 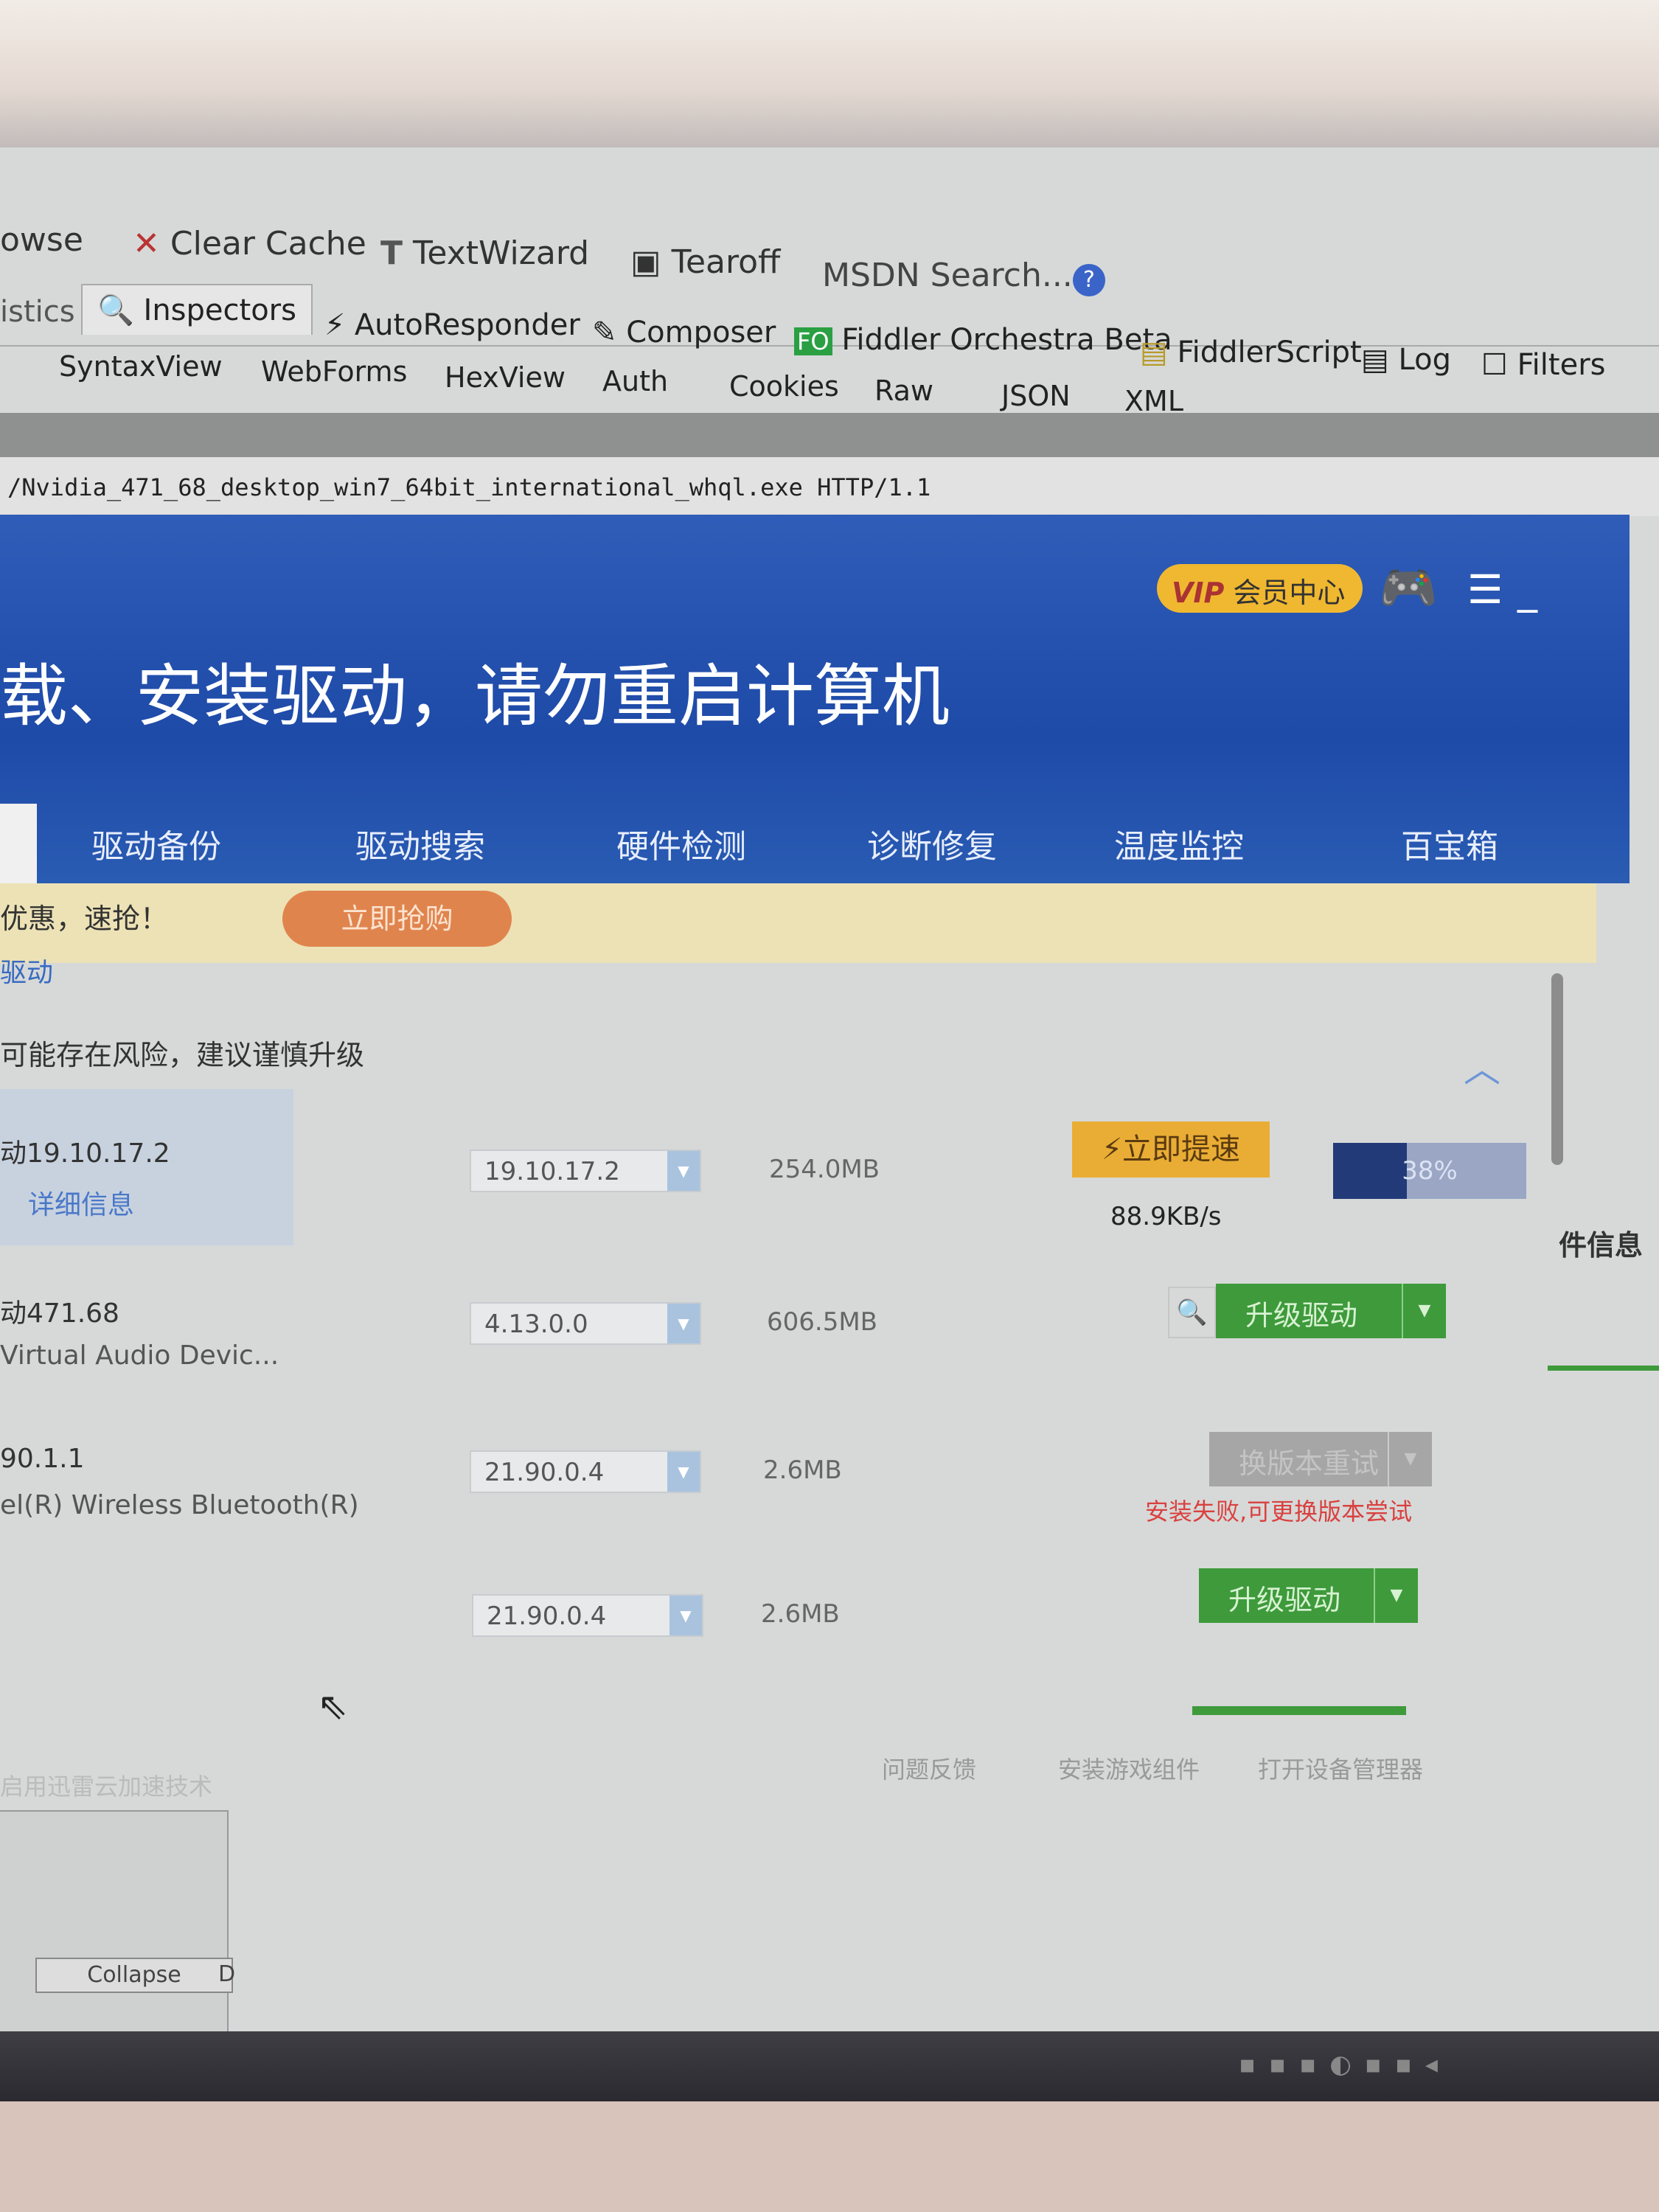 I want to click on gamepad-icon: 🎮, so click(x=1408, y=588).